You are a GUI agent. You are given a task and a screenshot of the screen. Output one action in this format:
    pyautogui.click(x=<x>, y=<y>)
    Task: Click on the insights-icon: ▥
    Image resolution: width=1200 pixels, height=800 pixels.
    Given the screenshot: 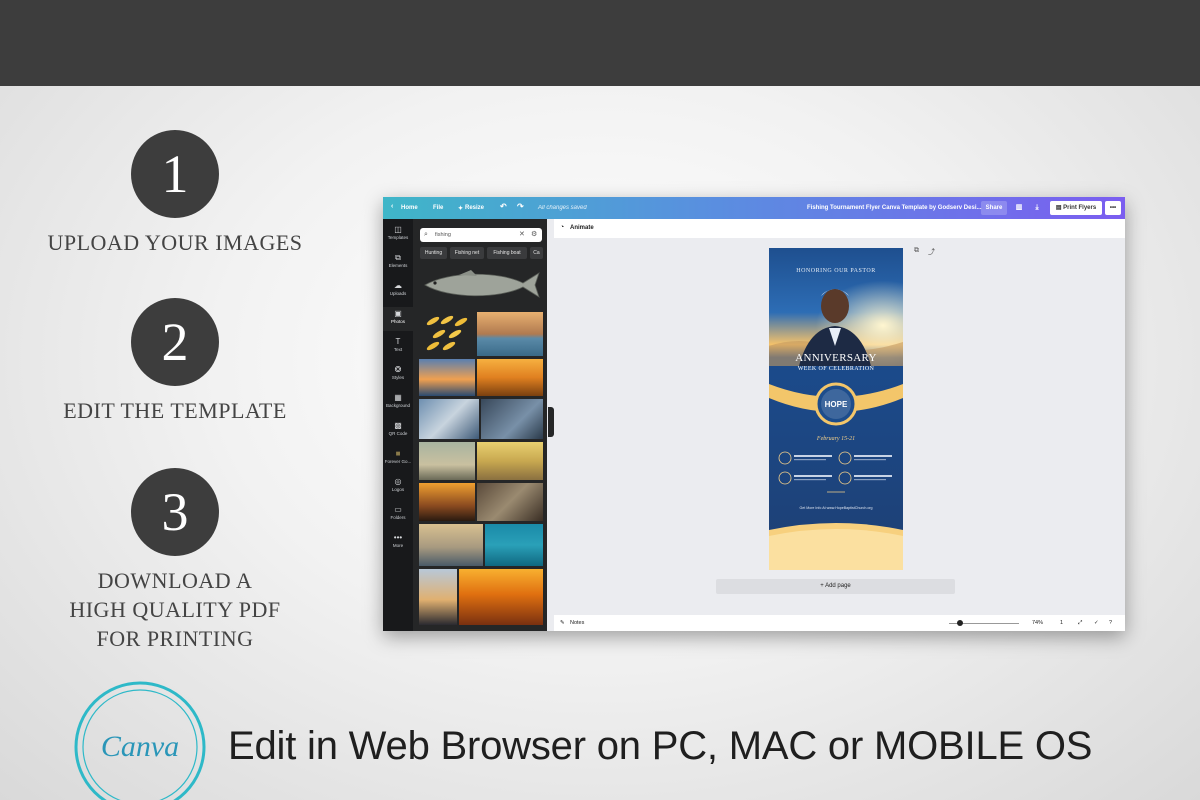 What is the action you would take?
    pyautogui.click(x=1019, y=208)
    